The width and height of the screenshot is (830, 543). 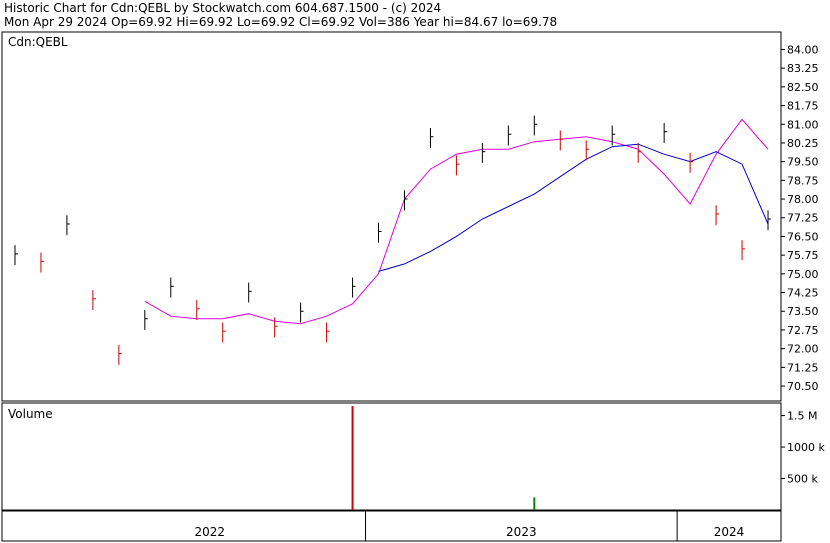 I want to click on price-tick-label-15: 72.75, so click(x=803, y=330).